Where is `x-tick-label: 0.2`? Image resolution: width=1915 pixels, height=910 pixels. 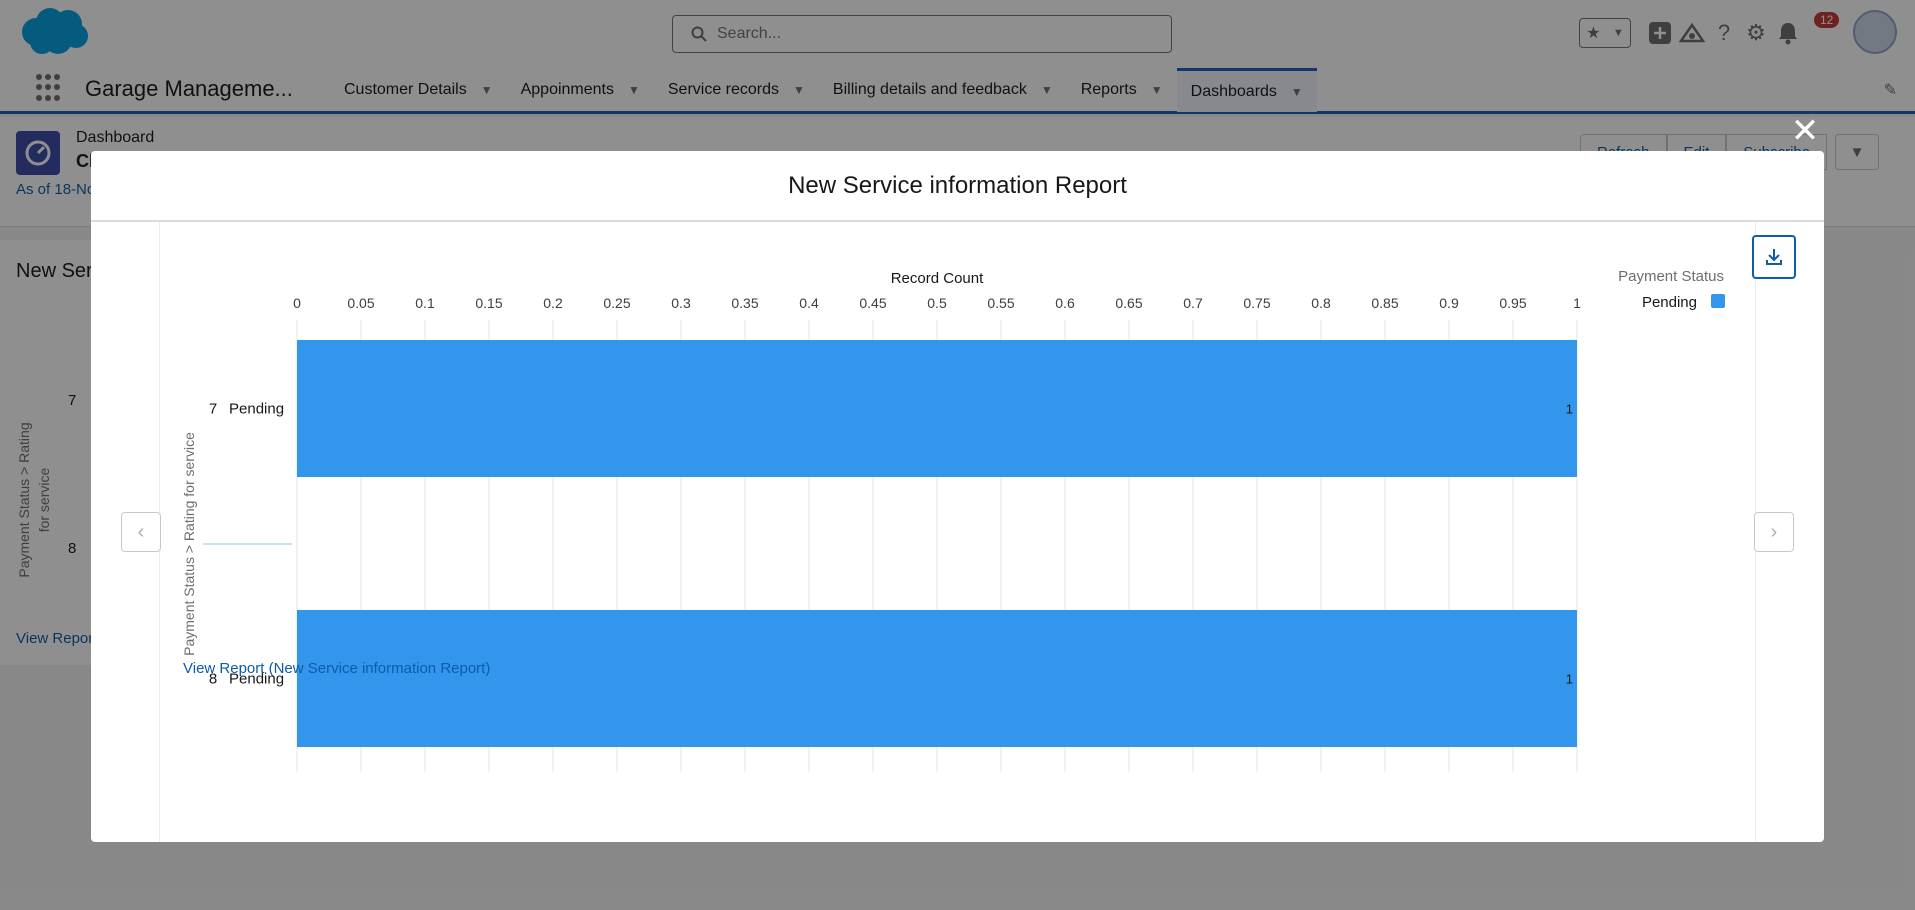
x-tick-label: 0.2 is located at coordinates (553, 303).